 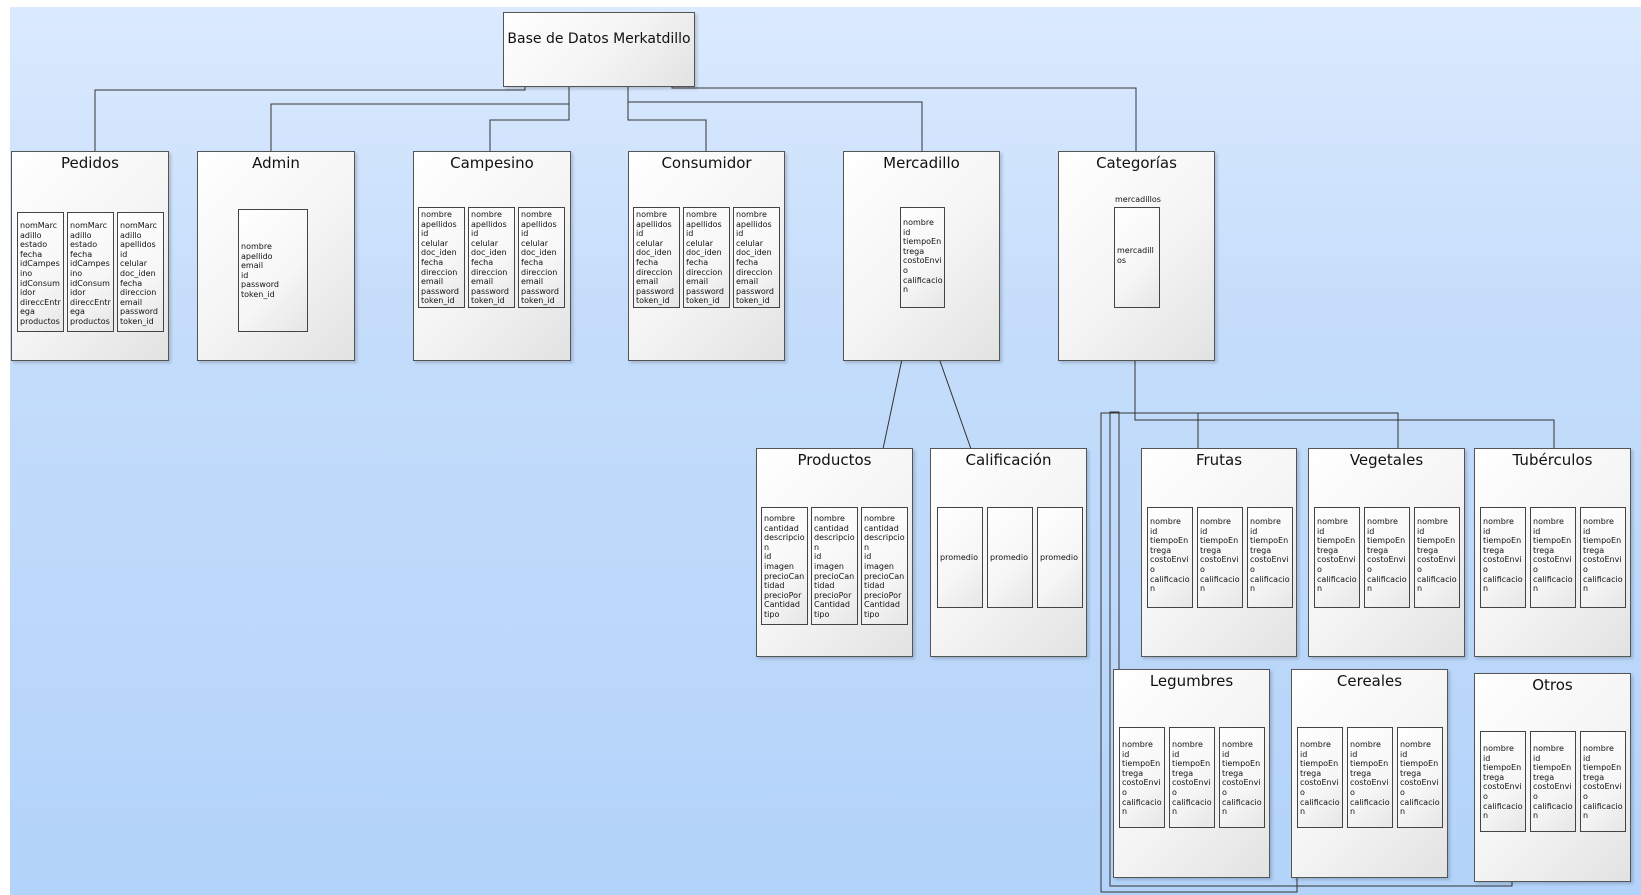 I want to click on frutas-title: Frutas, so click(x=1219, y=460).